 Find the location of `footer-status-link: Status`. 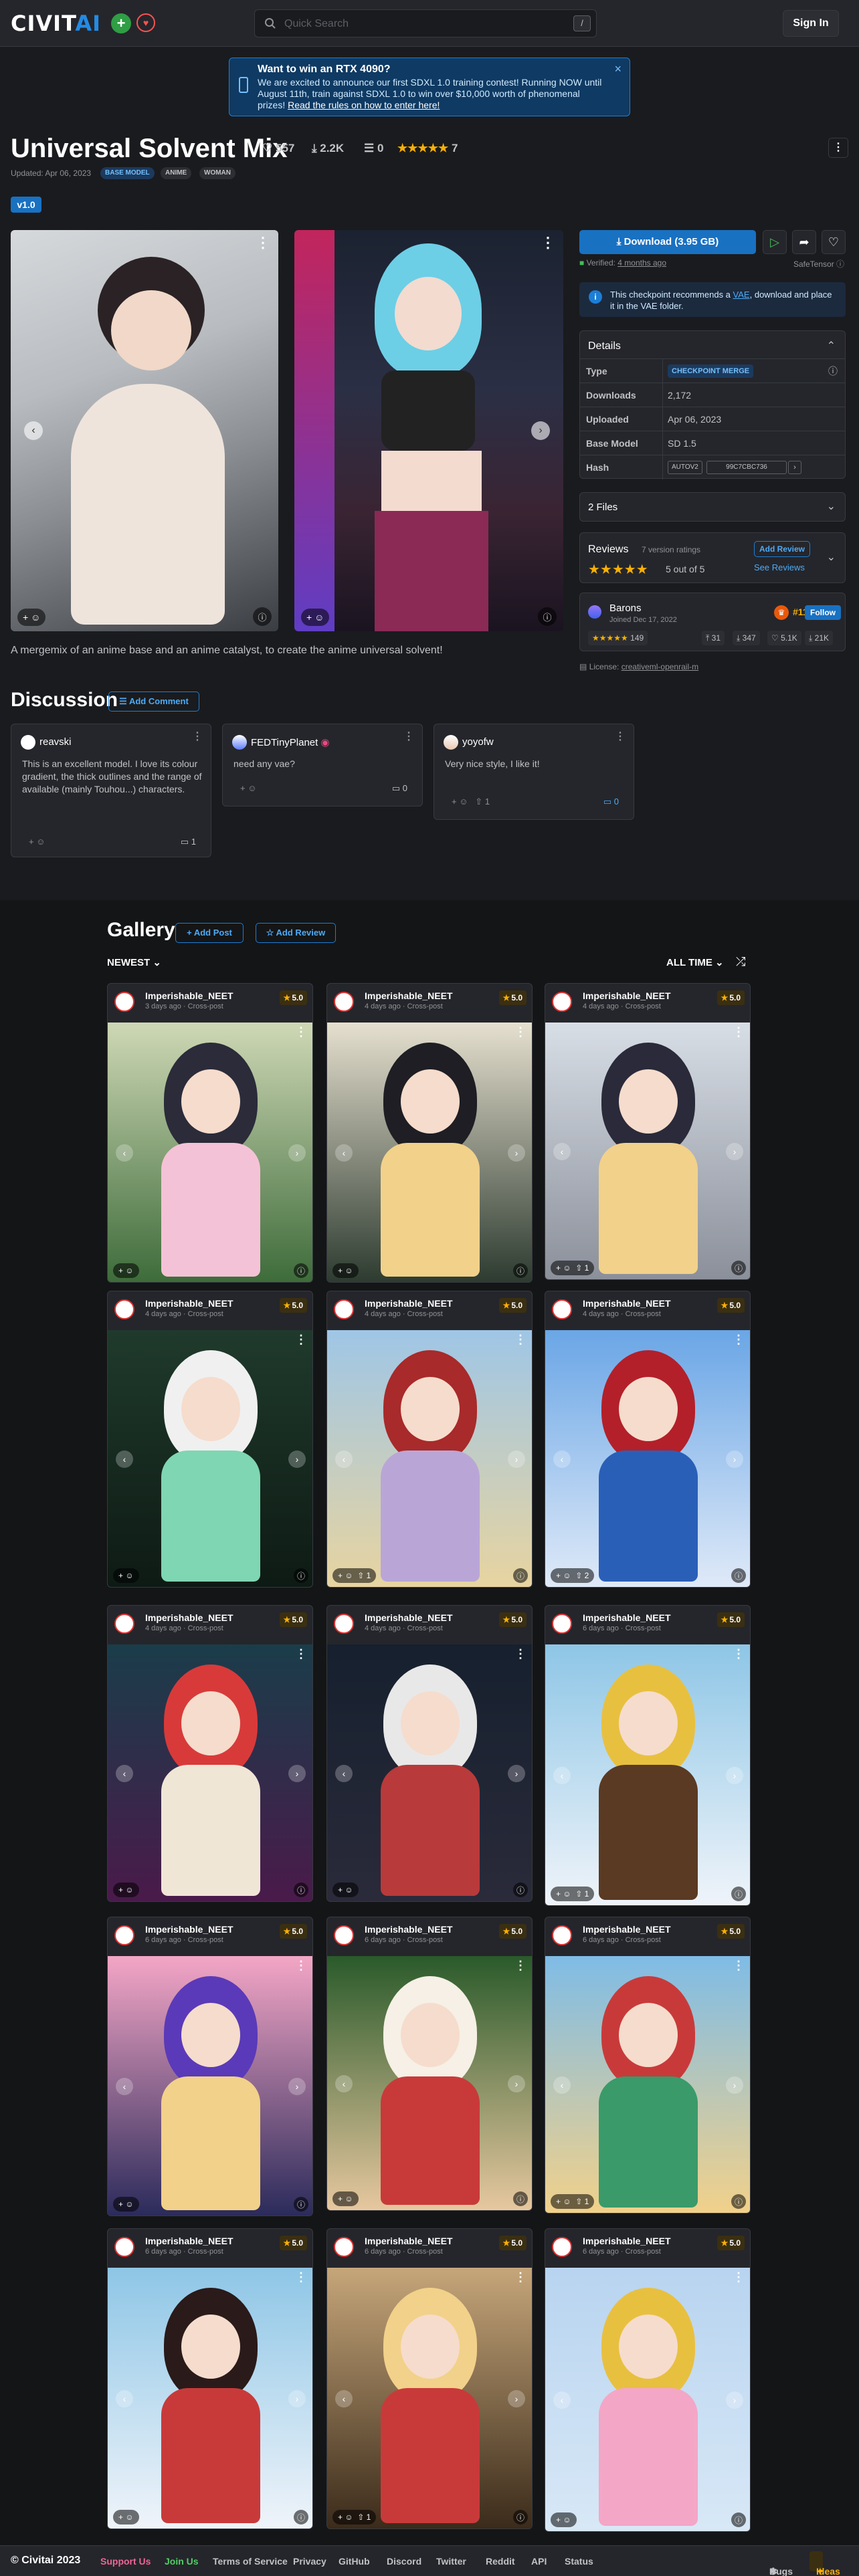

footer-status-link: Status is located at coordinates (579, 2561).